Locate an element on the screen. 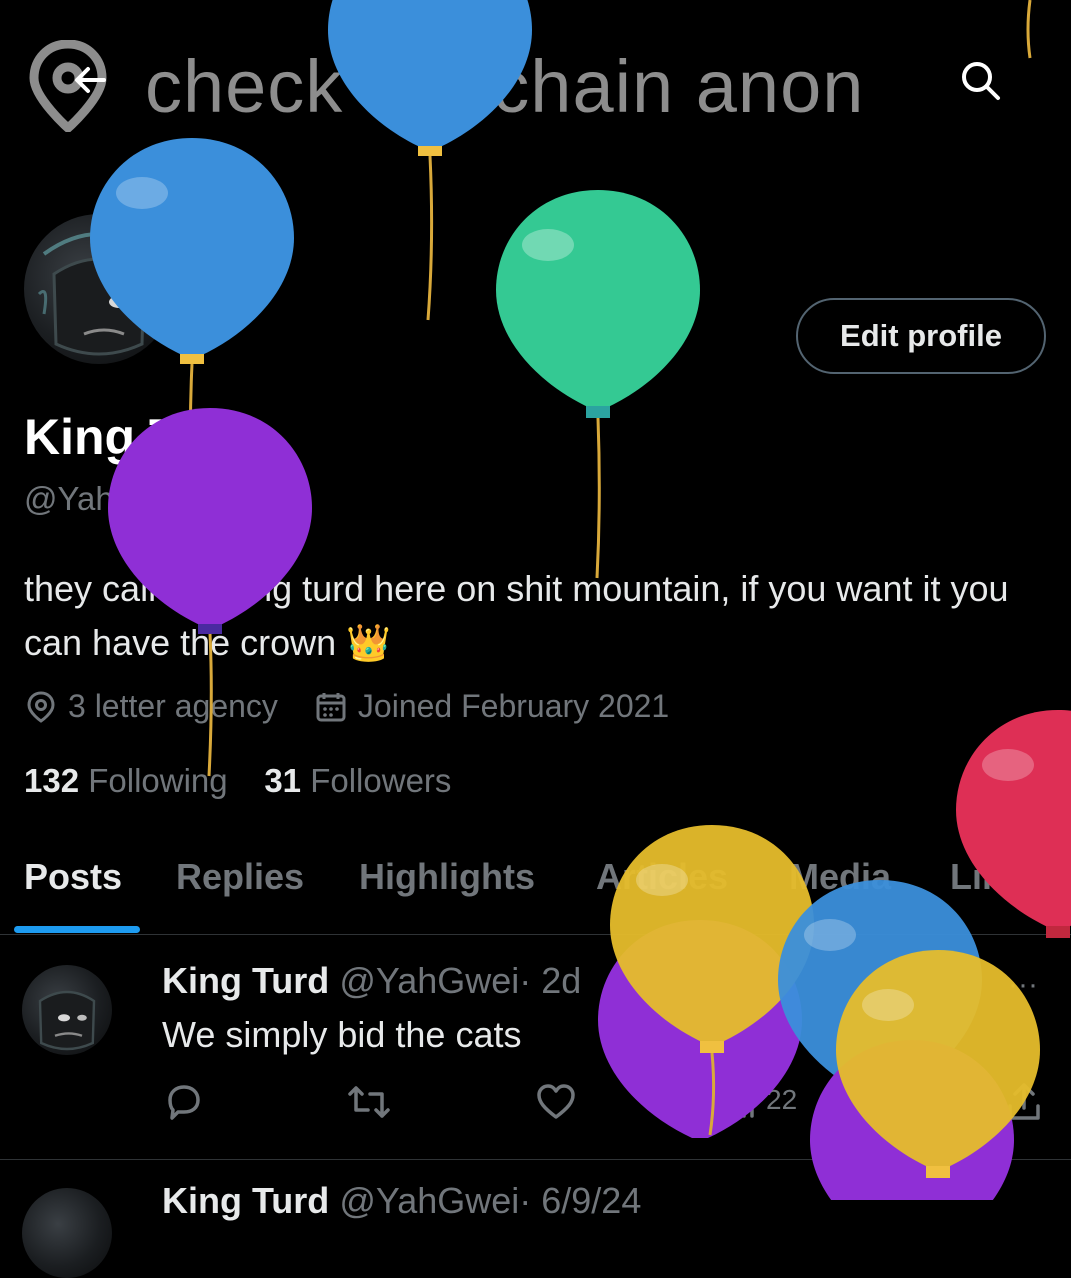 This screenshot has height=1278, width=1071. reply-button is located at coordinates (184, 1102).